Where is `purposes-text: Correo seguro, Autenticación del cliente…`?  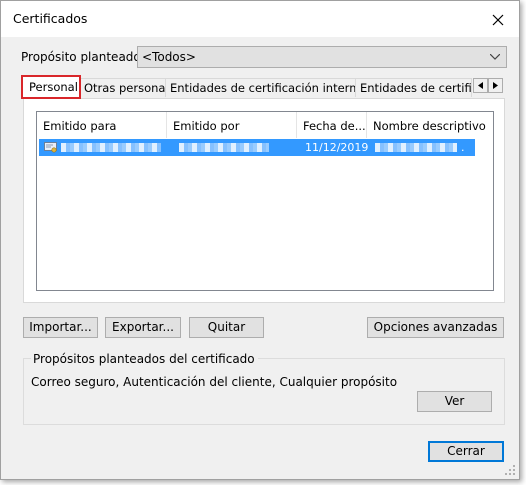
purposes-text: Correo seguro, Autenticación del cliente… is located at coordinates (214, 382).